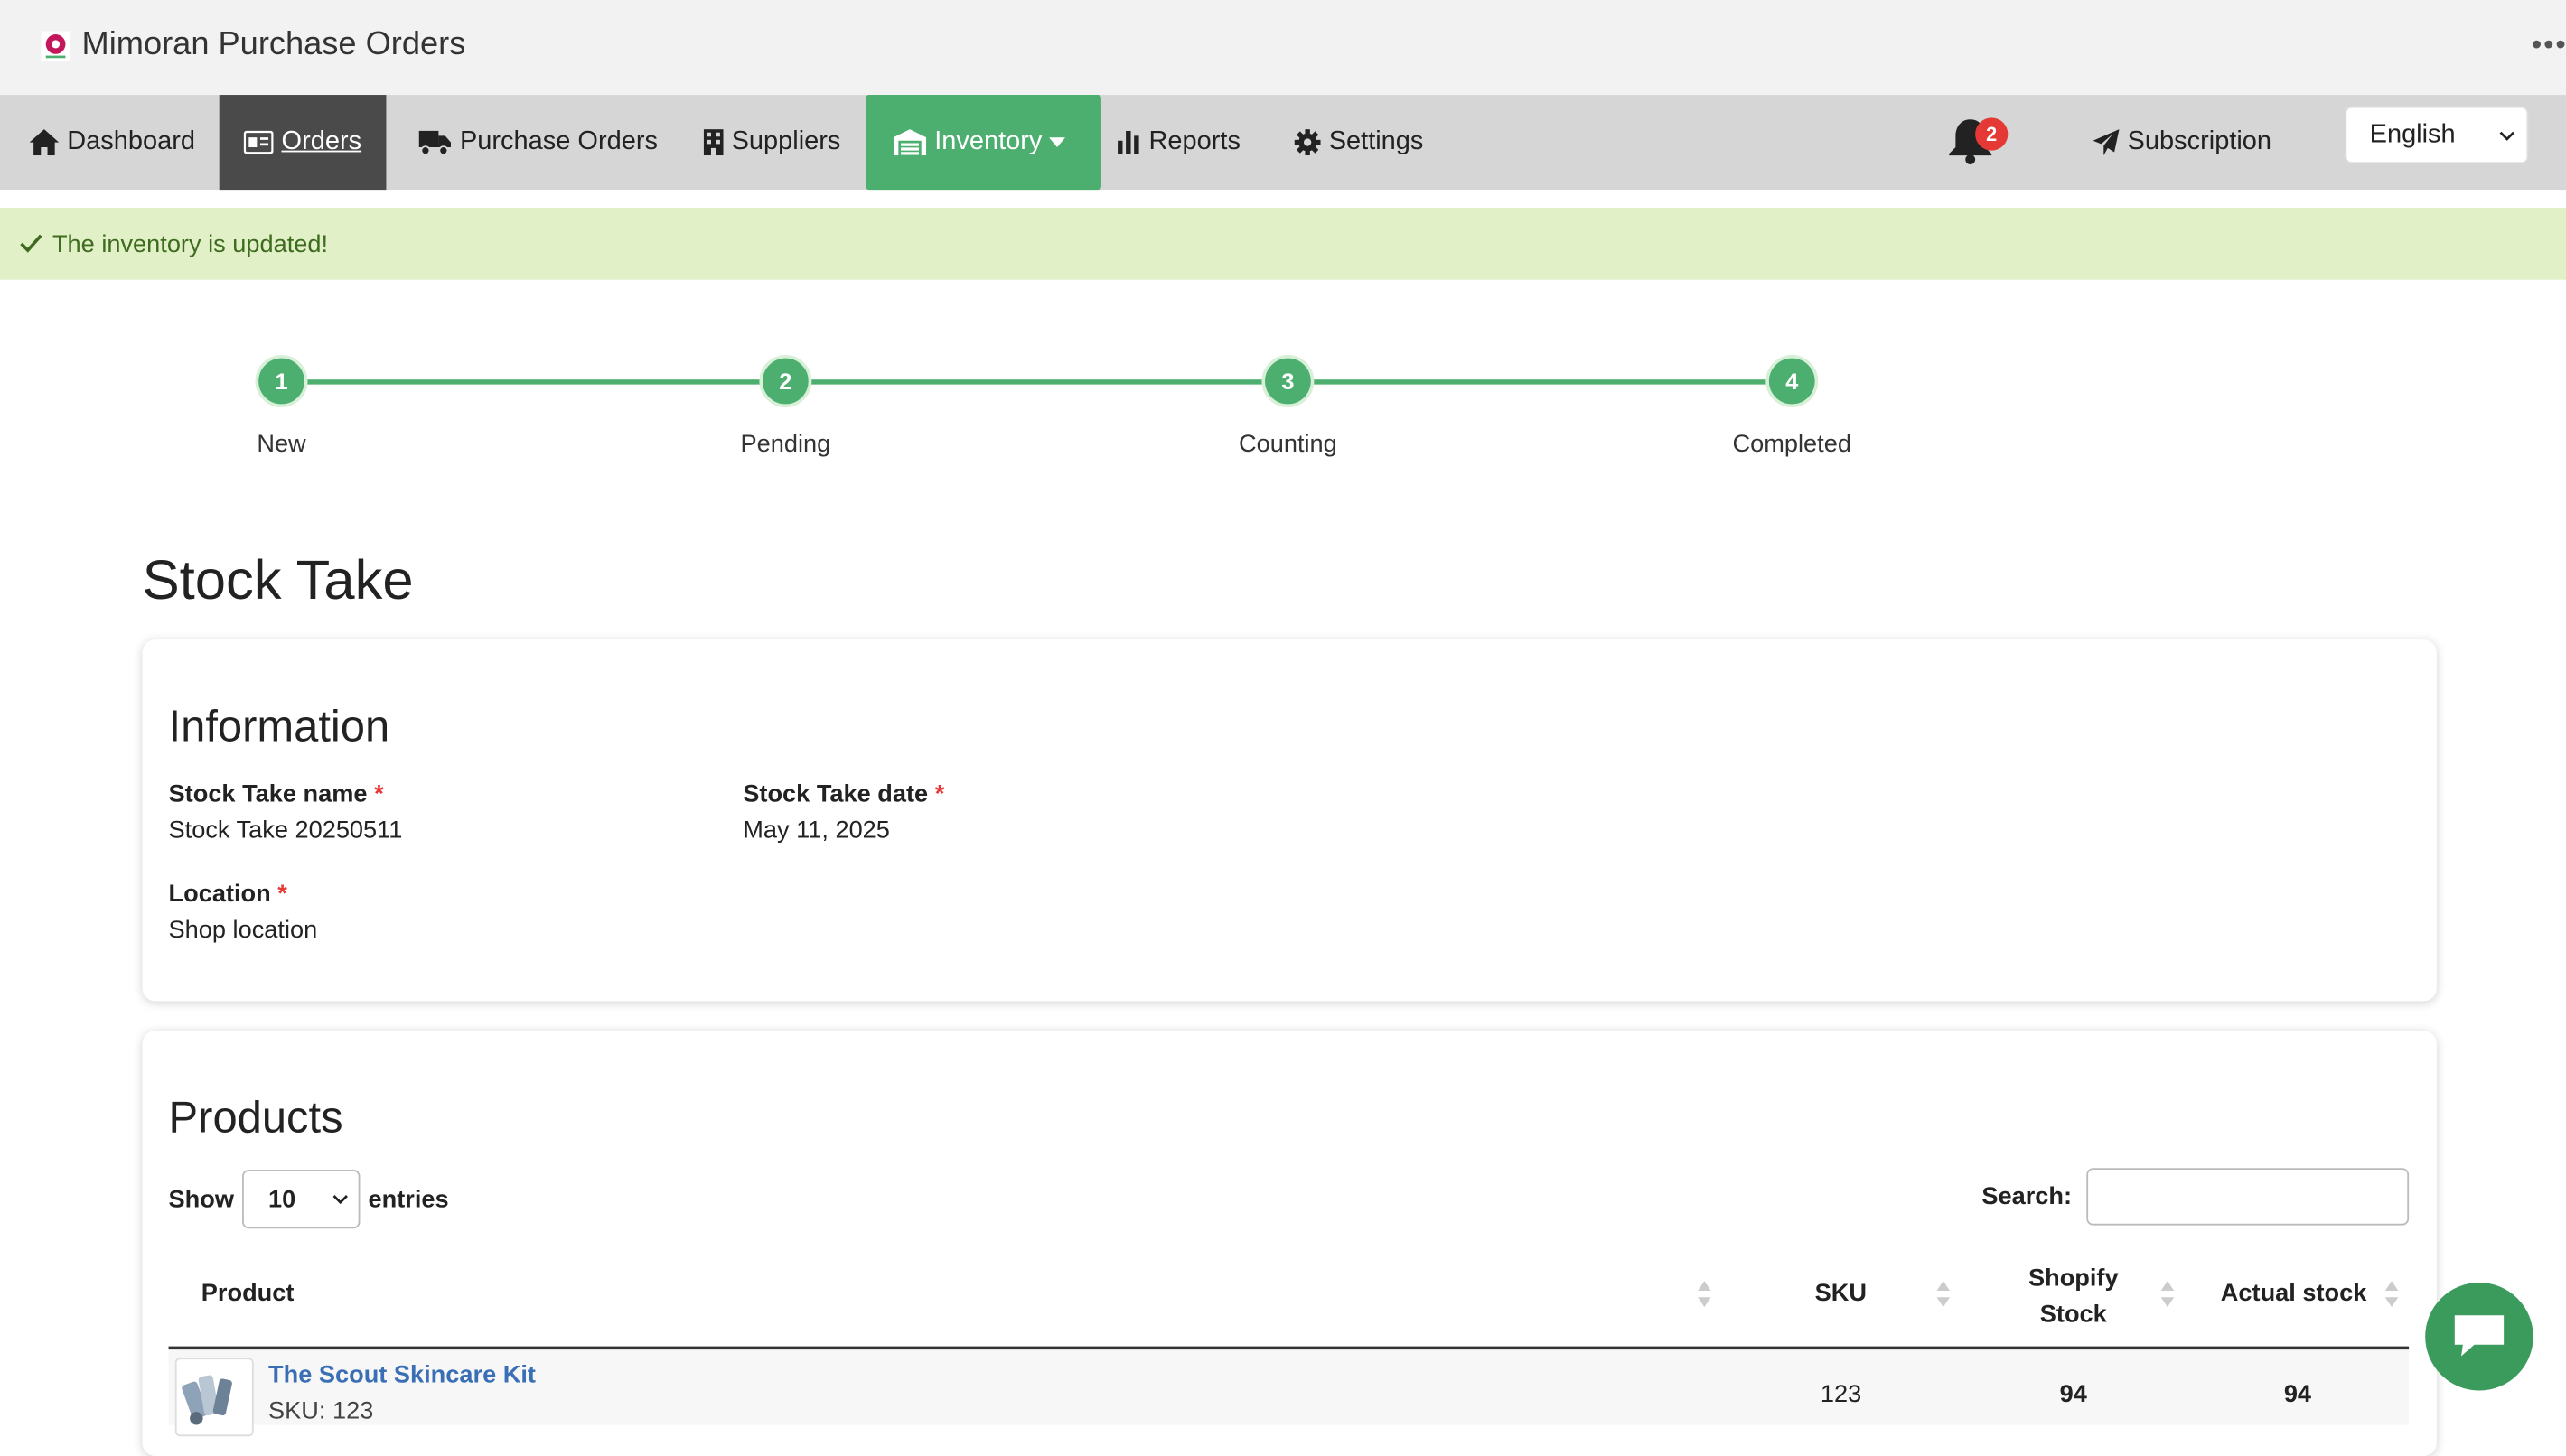 The width and height of the screenshot is (2566, 1456). I want to click on nav-orders-label: Orders, so click(321, 142).